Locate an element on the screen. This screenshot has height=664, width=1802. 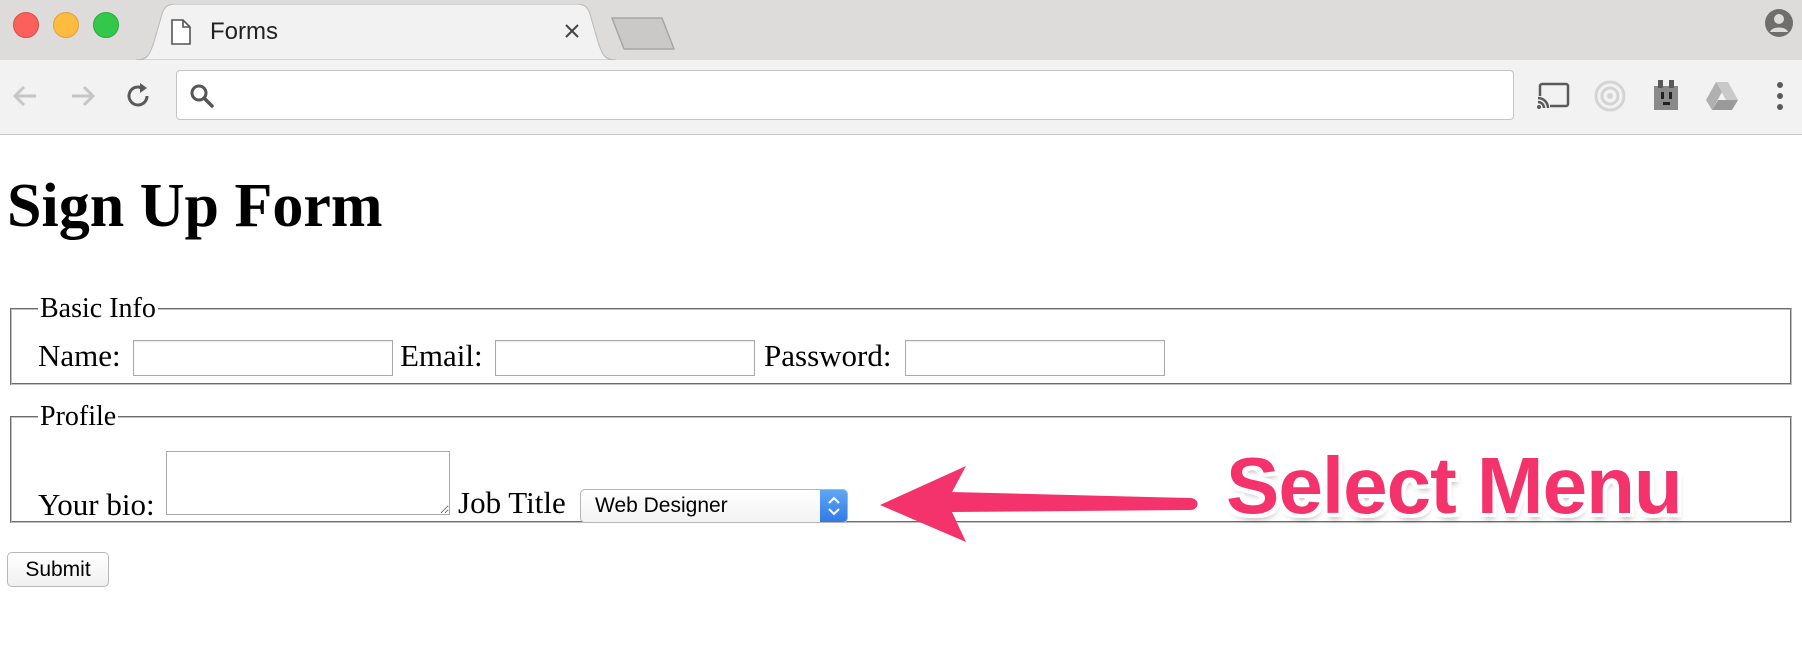
browser-tab-active: Forms is located at coordinates (376, 32).